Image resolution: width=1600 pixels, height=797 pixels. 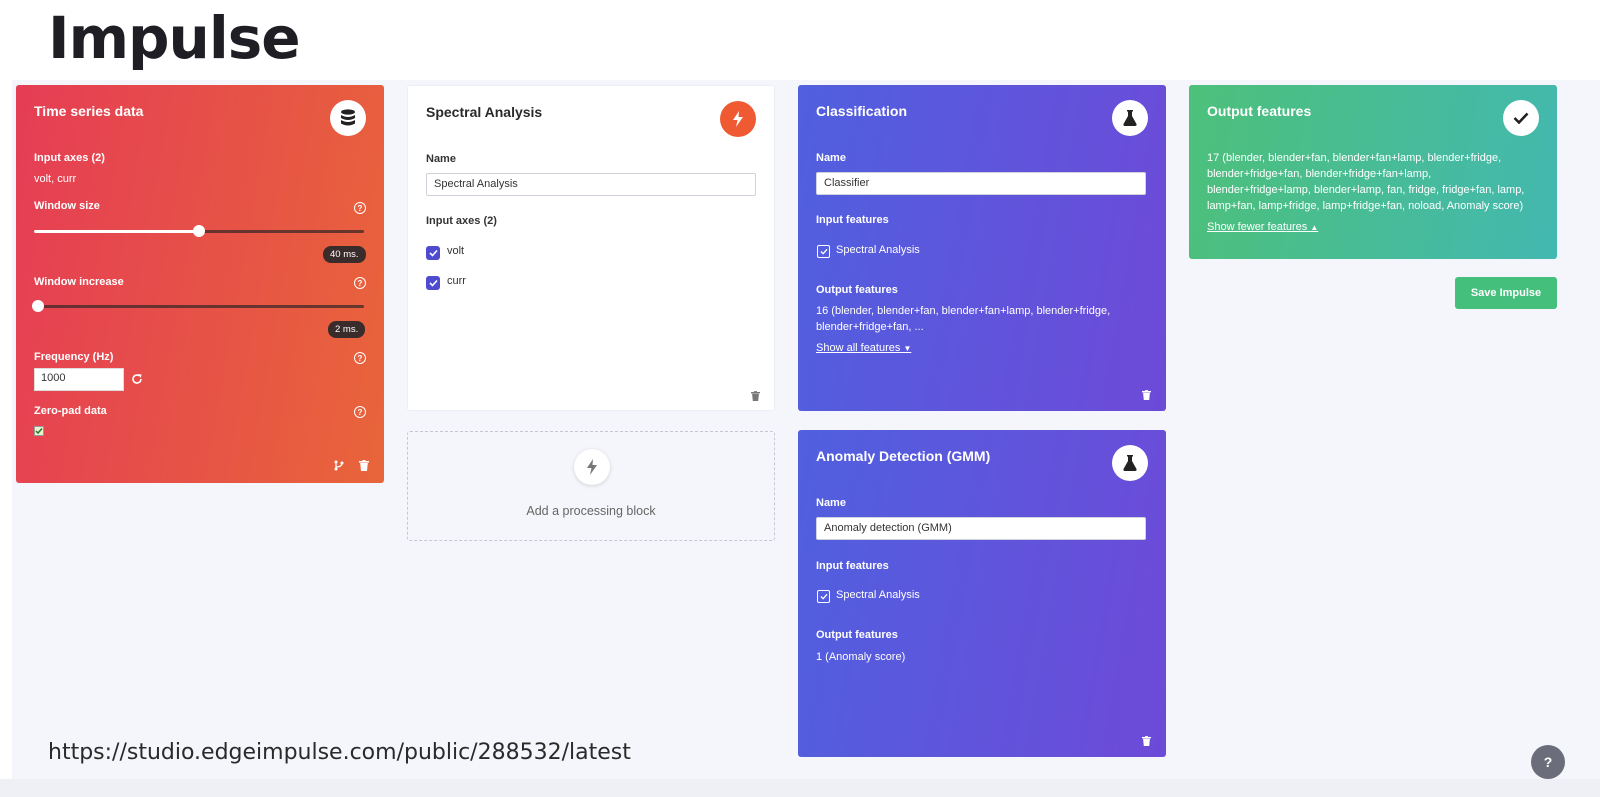 What do you see at coordinates (456, 281) in the screenshot?
I see `curr-label: curr` at bounding box center [456, 281].